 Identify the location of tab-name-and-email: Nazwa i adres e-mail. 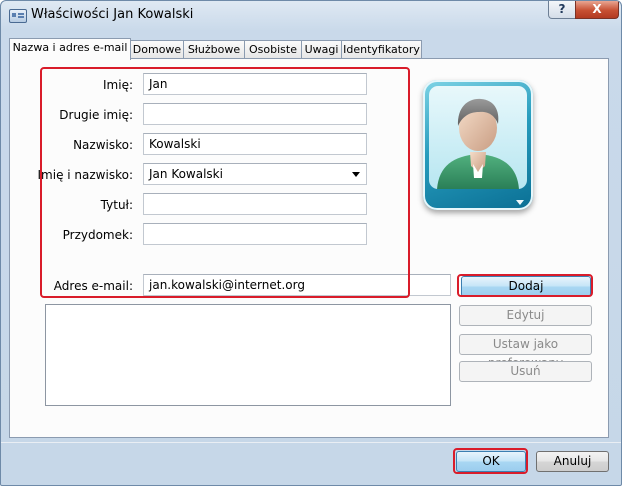
(70, 49).